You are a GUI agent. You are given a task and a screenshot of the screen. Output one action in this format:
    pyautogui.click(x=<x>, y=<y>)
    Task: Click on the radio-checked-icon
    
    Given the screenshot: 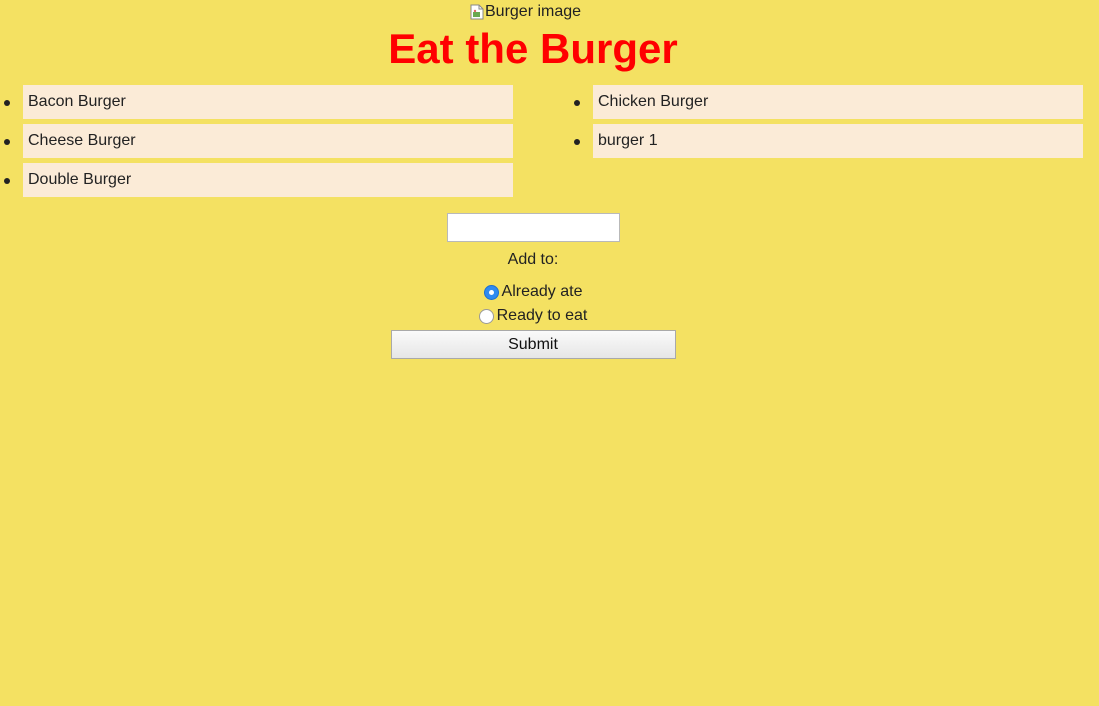 What is the action you would take?
    pyautogui.click(x=491, y=292)
    